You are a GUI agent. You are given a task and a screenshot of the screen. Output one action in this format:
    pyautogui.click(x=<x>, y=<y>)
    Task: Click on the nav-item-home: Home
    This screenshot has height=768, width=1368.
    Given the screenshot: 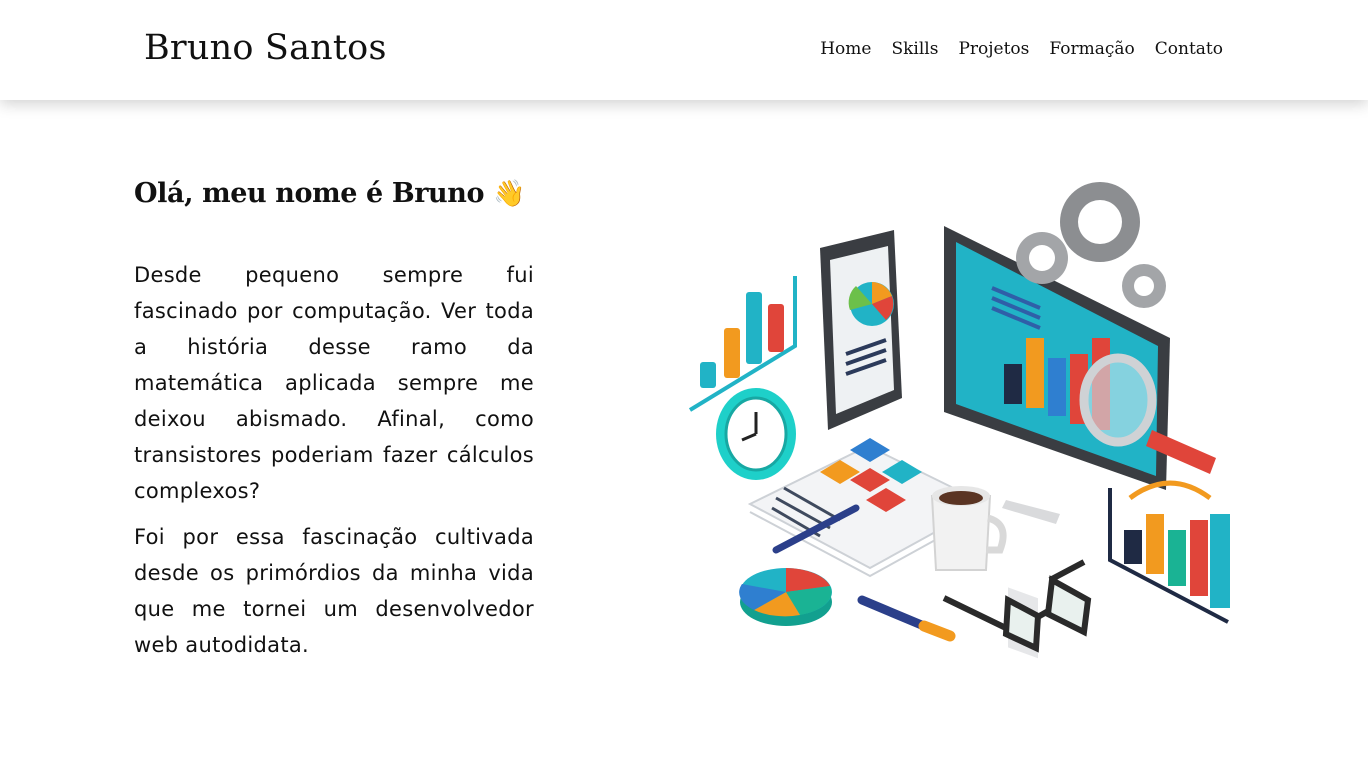 What is the action you would take?
    pyautogui.click(x=845, y=49)
    